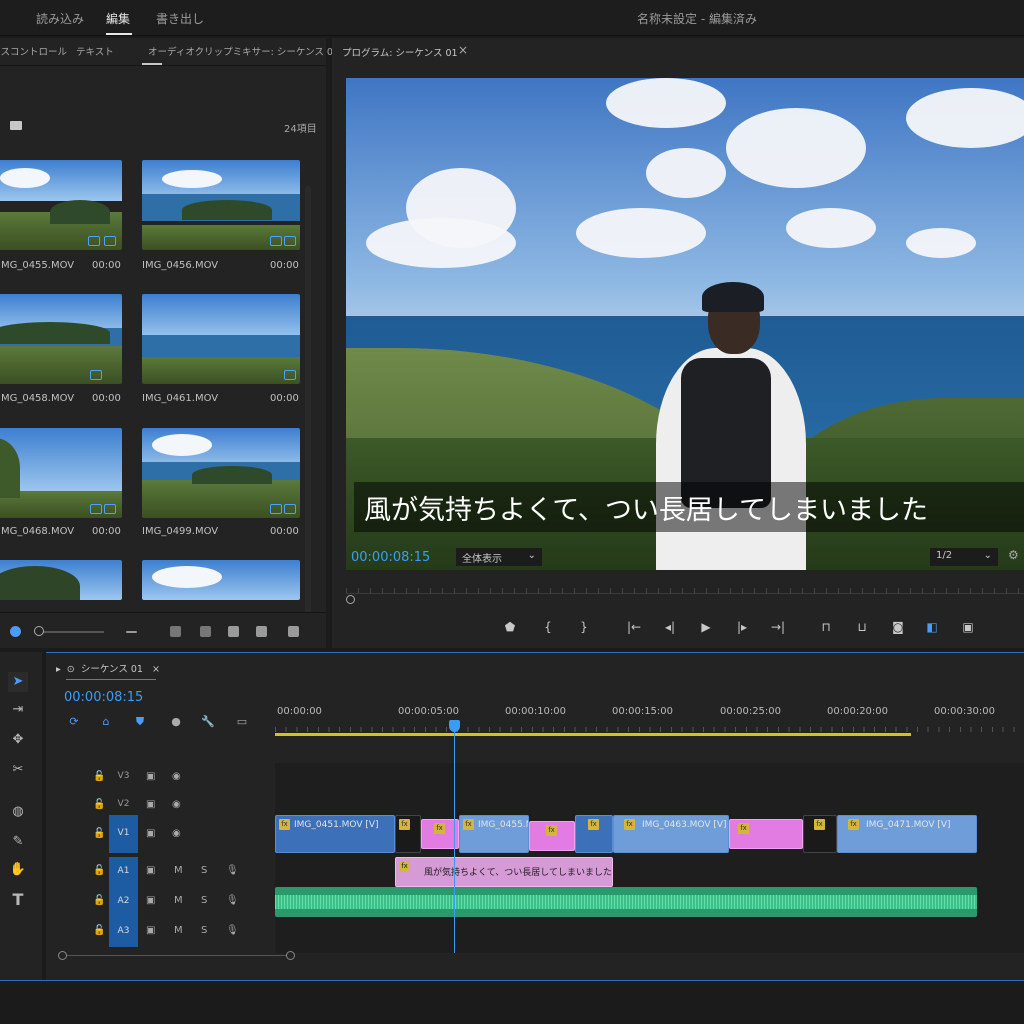 This screenshot has height=1024, width=1024. I want to click on timeline-ruler, so click(649, 727).